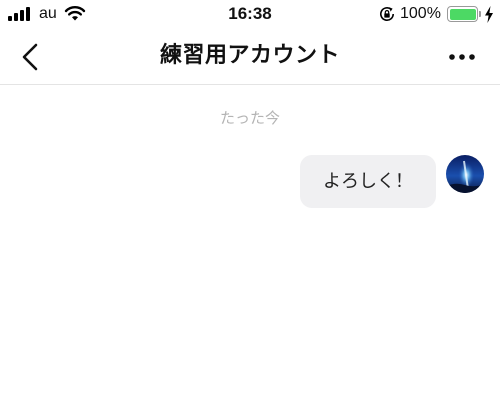 The image size is (500, 404). I want to click on more-horizontal-icon, so click(462, 57).